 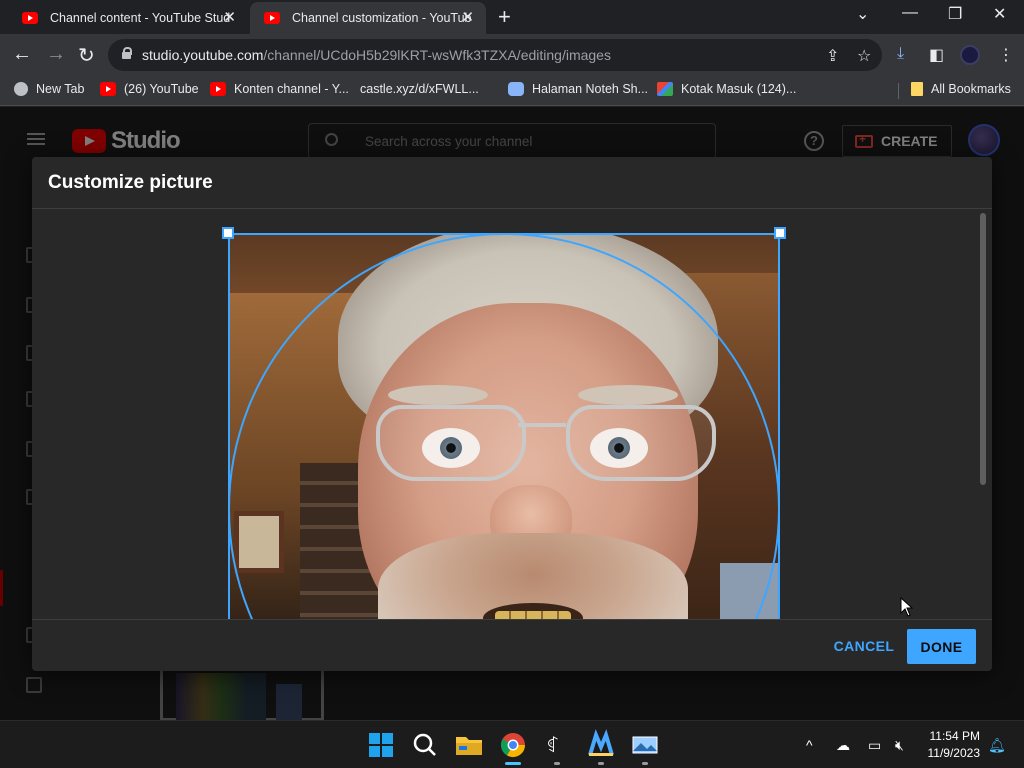 I want to click on tray-overflow-chevron-icon: ^, so click(x=809, y=745).